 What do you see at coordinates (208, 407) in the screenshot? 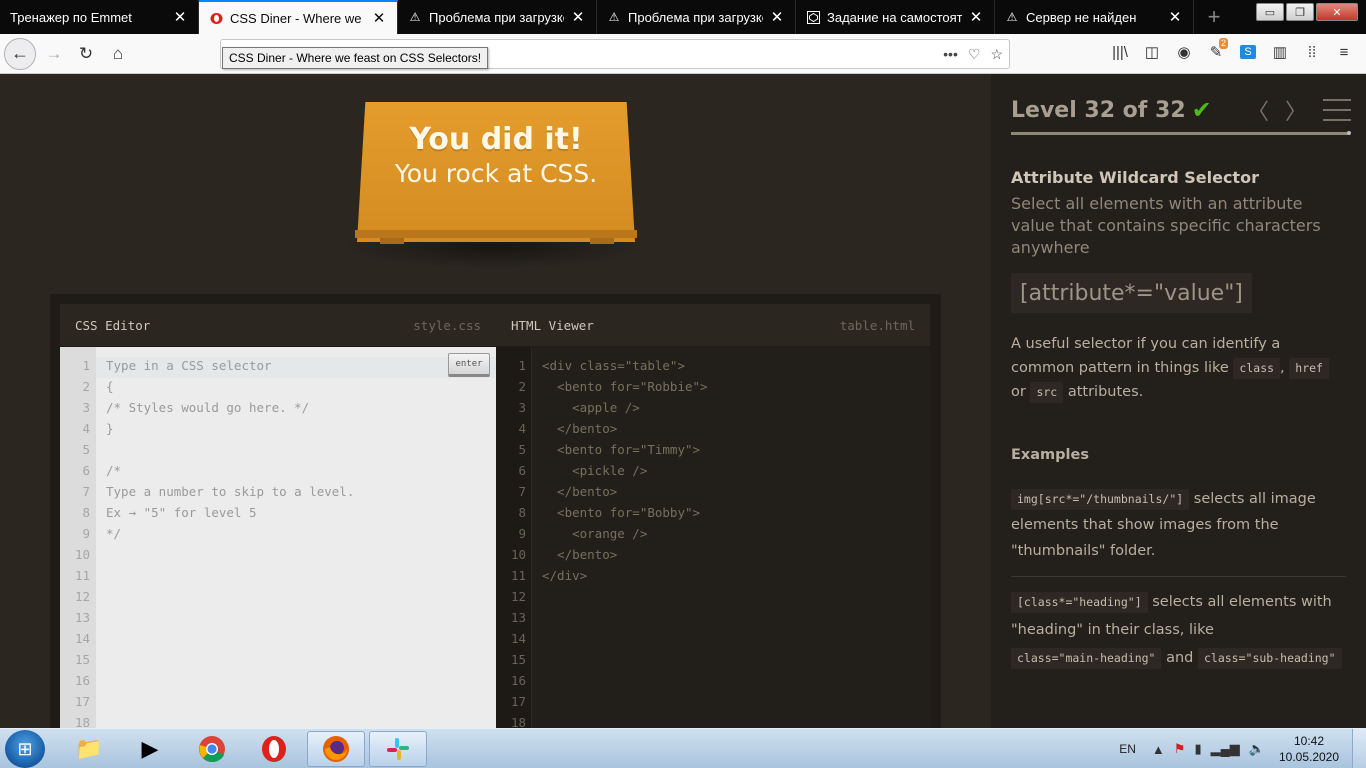
I see `code-line: /* Styles would go here. */` at bounding box center [208, 407].